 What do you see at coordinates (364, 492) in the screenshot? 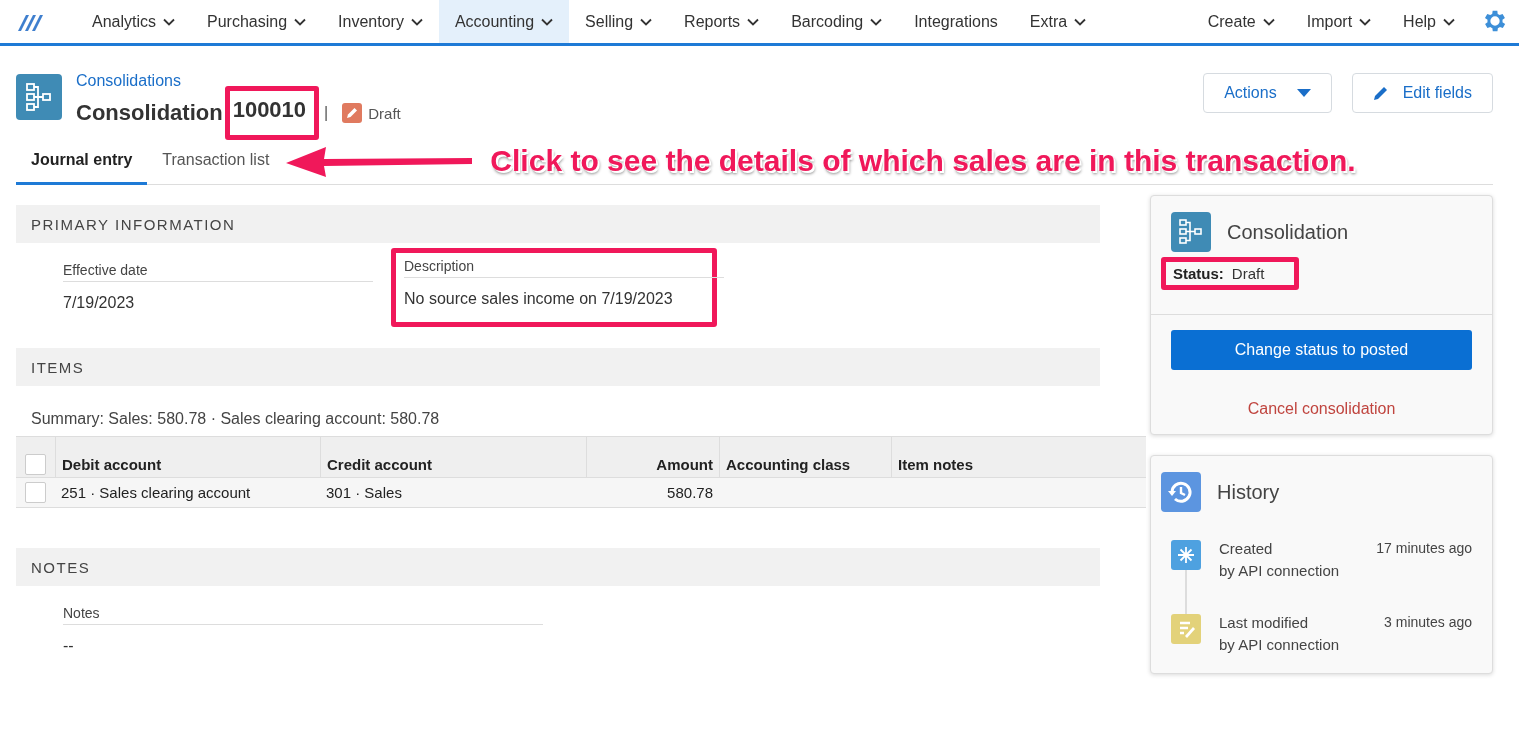
I see `table-cell-text: 301 · Sales` at bounding box center [364, 492].